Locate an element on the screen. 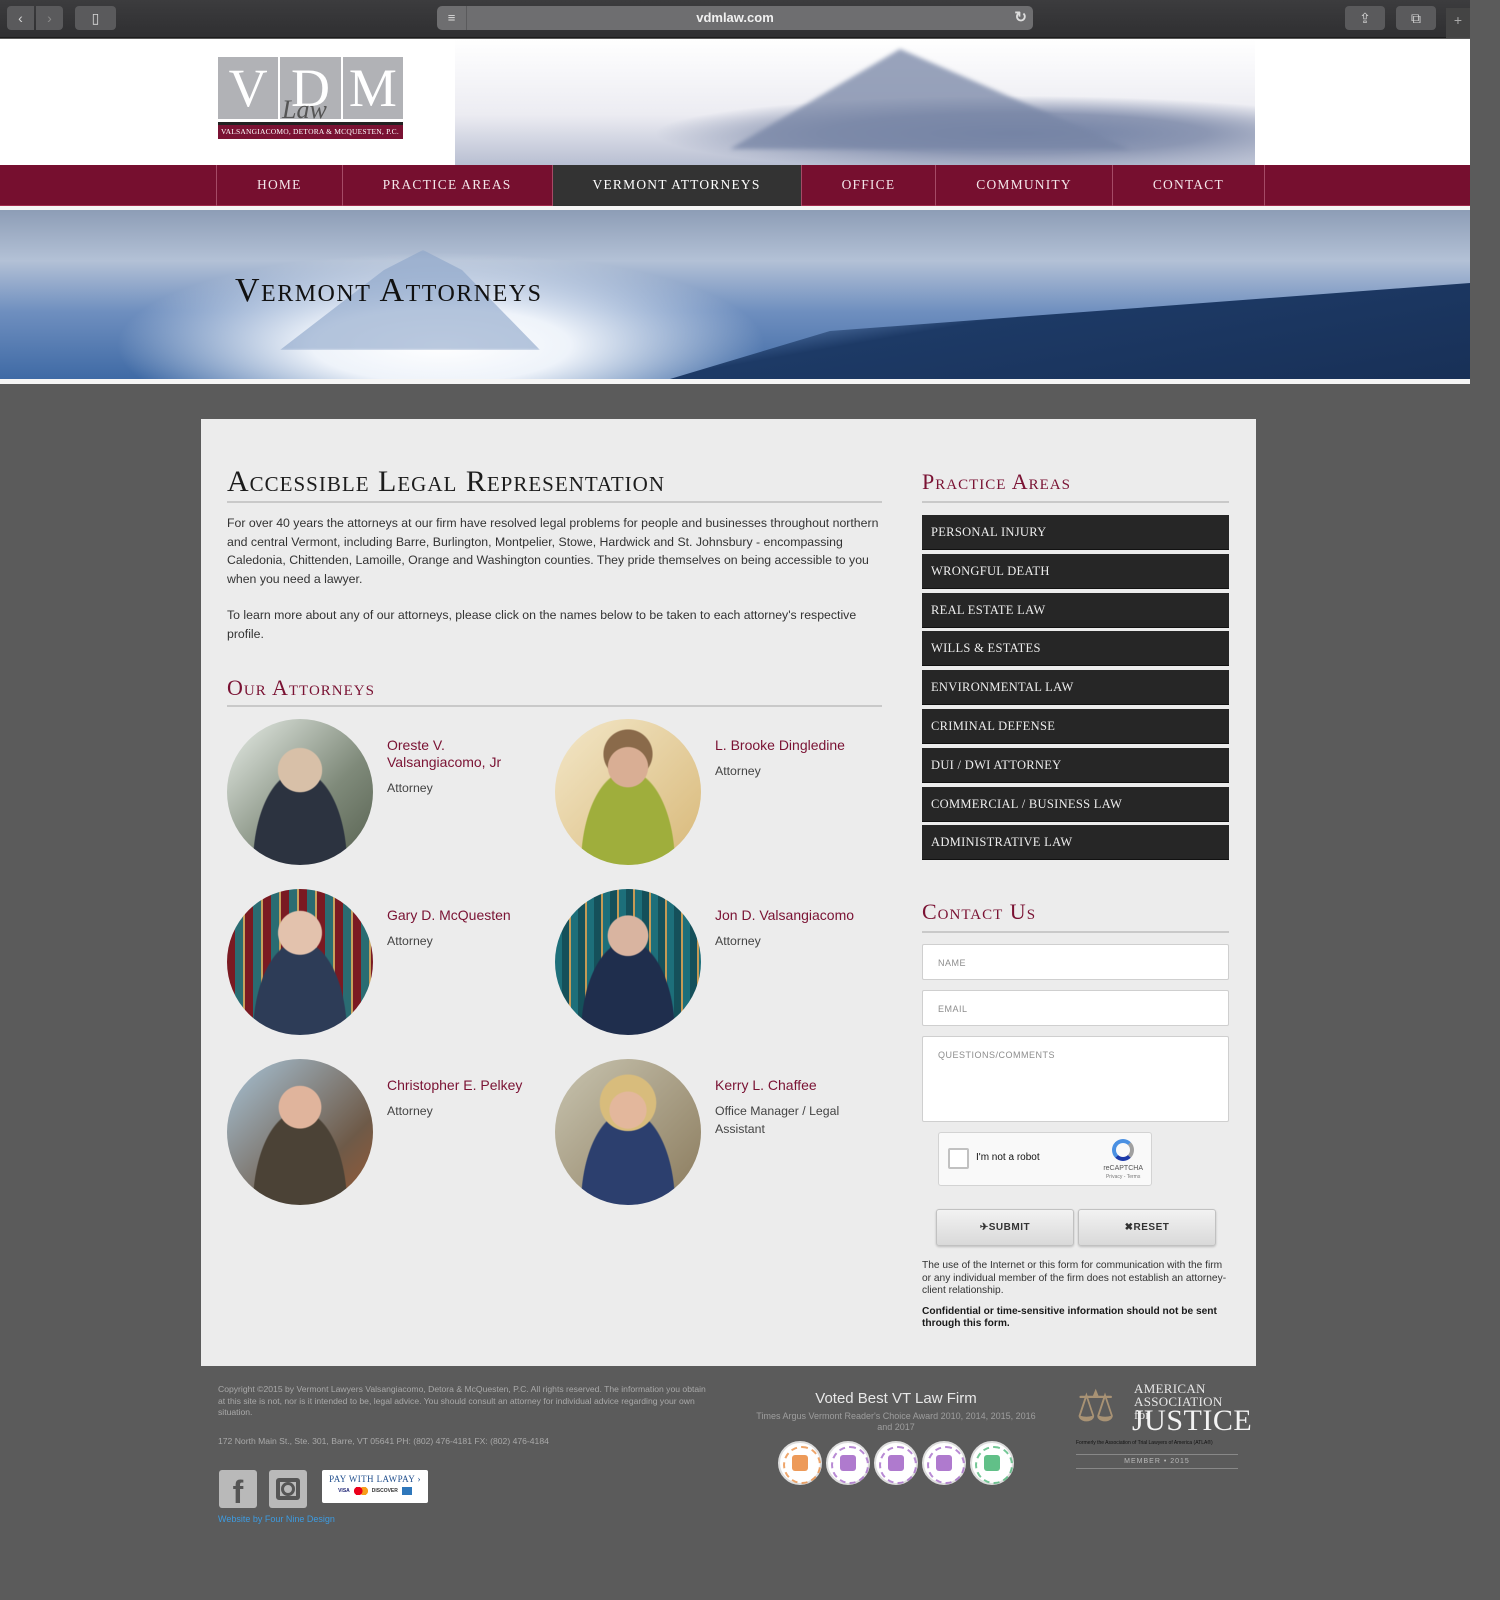 The image size is (1500, 1600). hero-banner: Vermont Attorneys is located at coordinates (735, 295).